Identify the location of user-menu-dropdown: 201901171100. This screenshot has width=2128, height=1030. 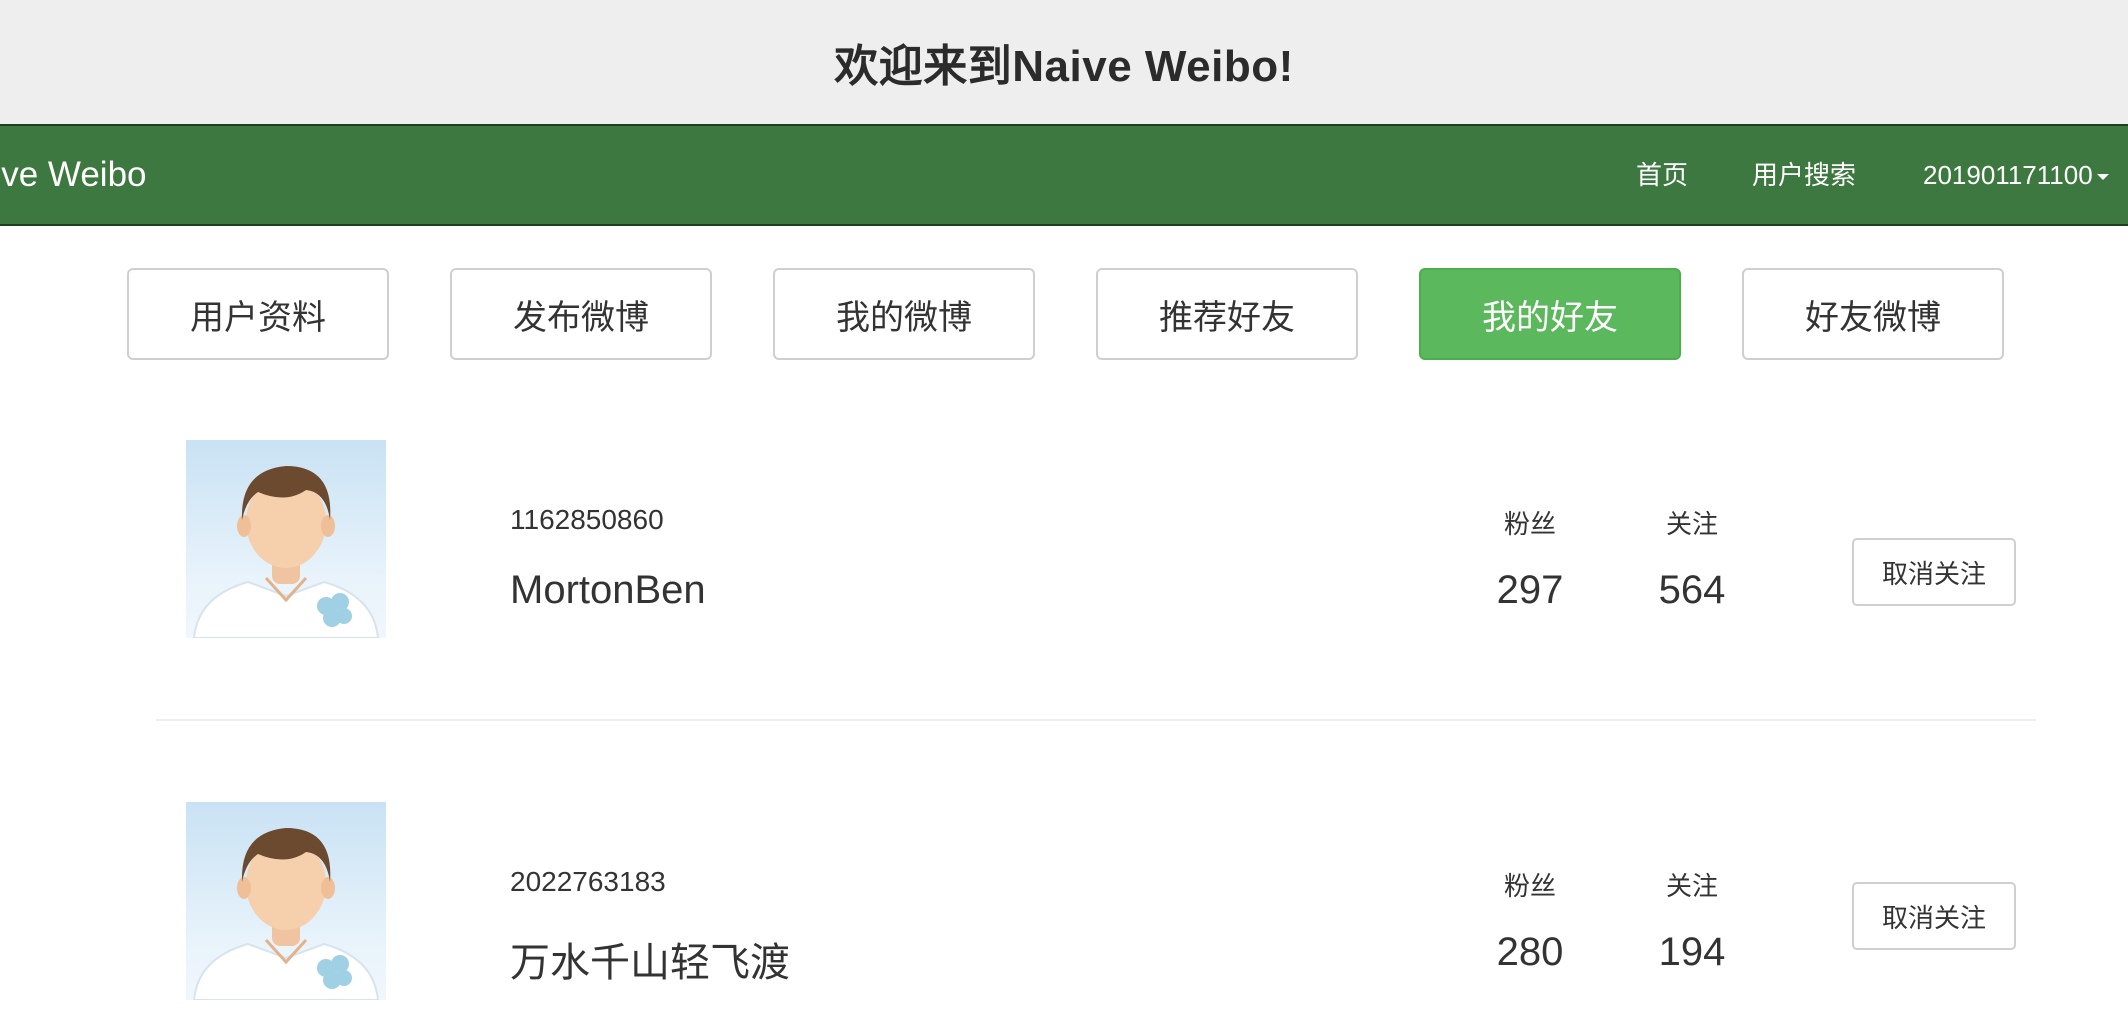
(2016, 175).